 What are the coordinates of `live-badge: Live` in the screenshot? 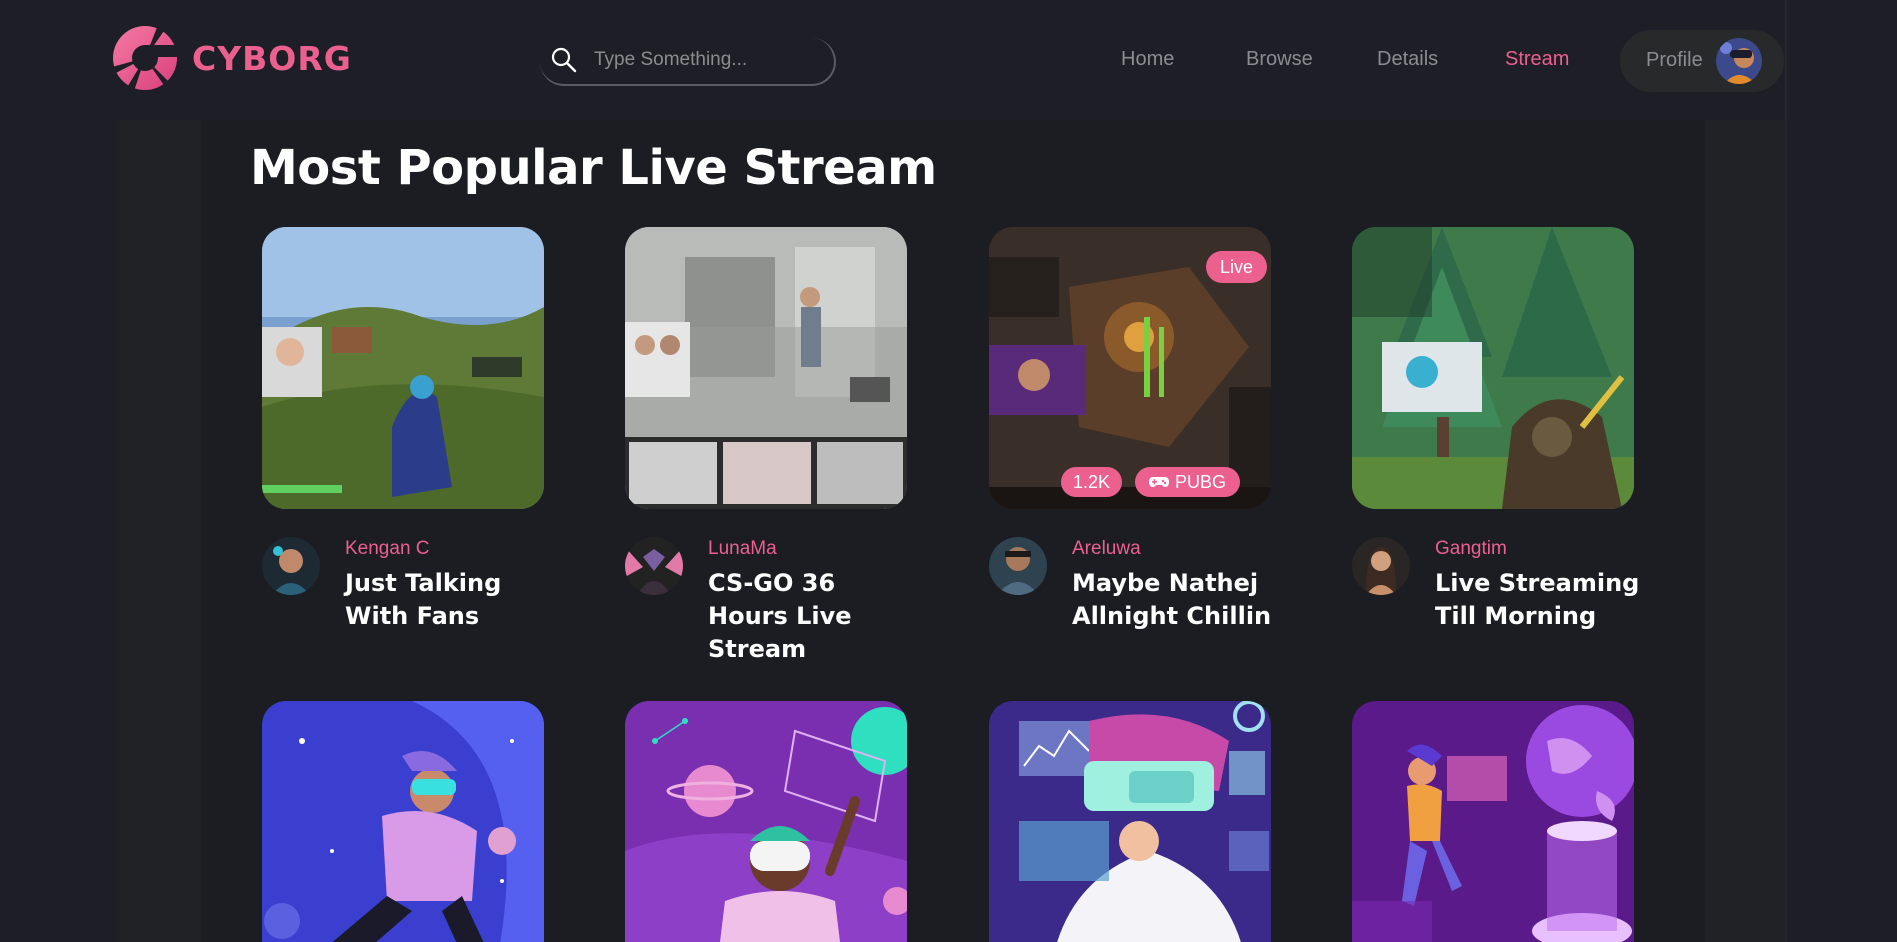 It's located at (1236, 267).